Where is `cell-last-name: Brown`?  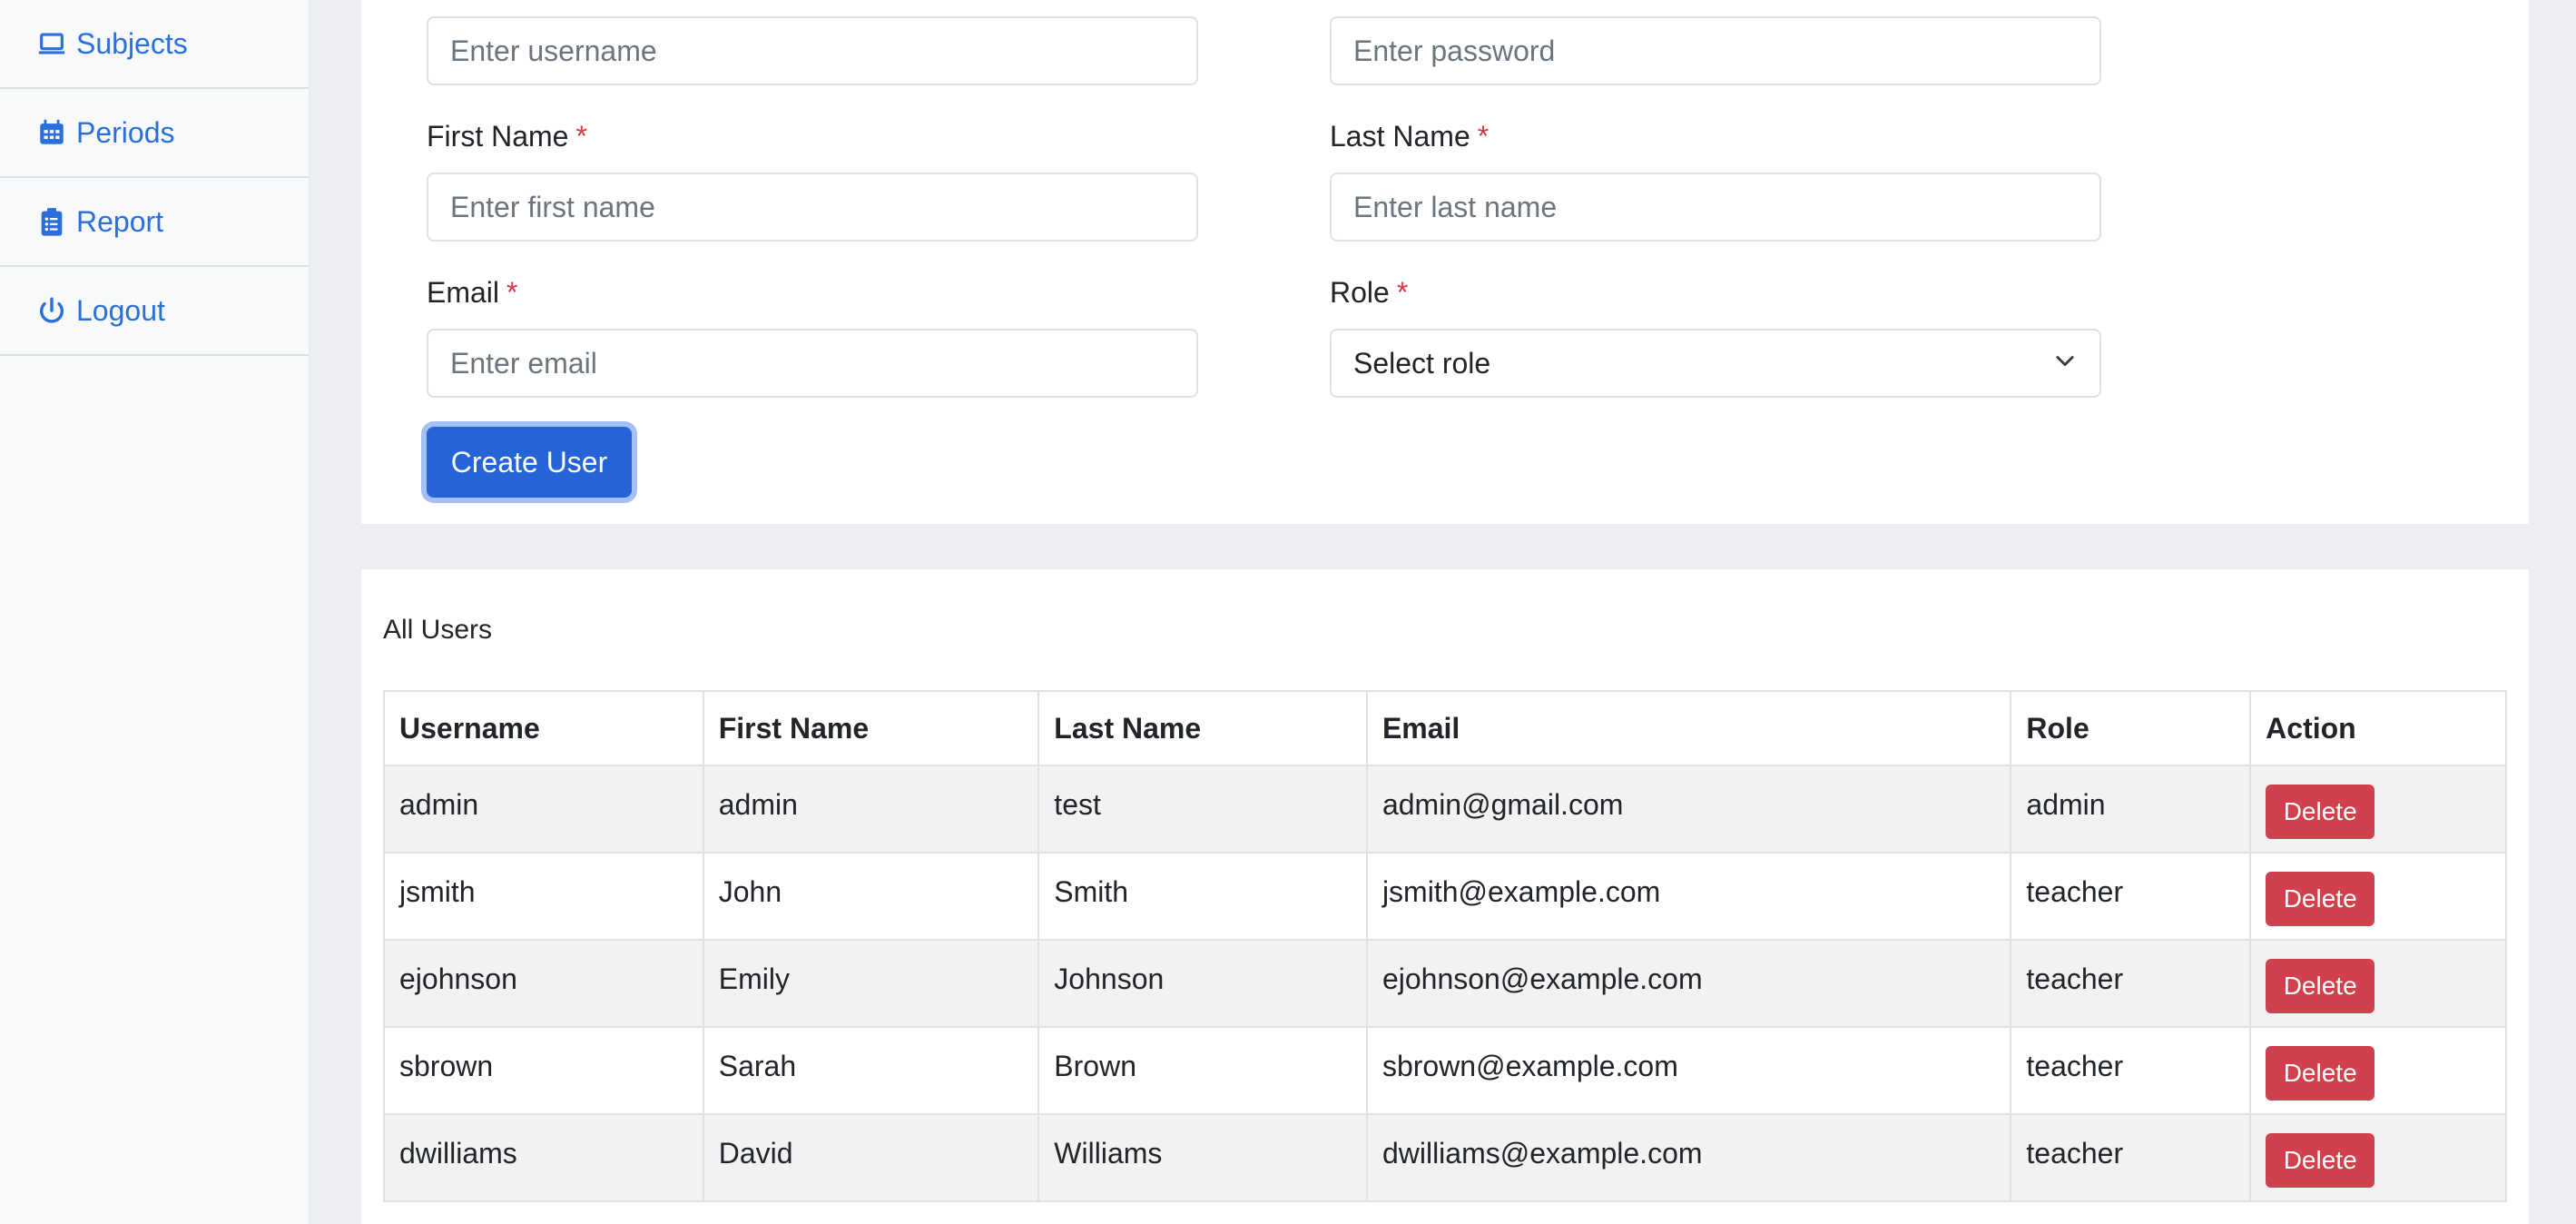
cell-last-name: Brown is located at coordinates (1202, 1071).